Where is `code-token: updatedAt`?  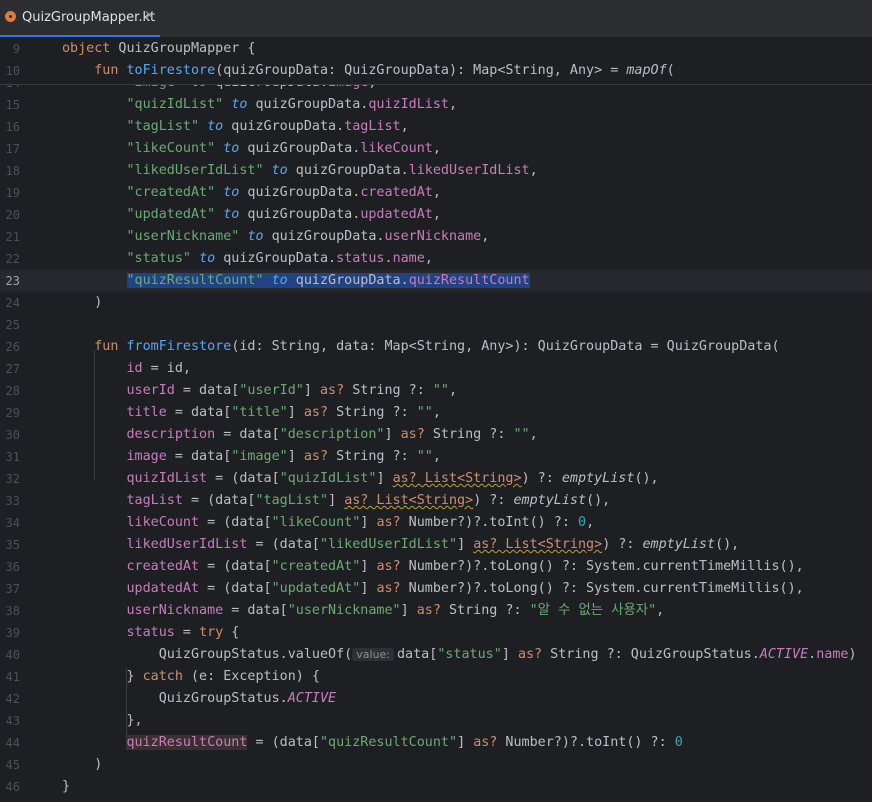 code-token: updatedAt is located at coordinates (163, 588).